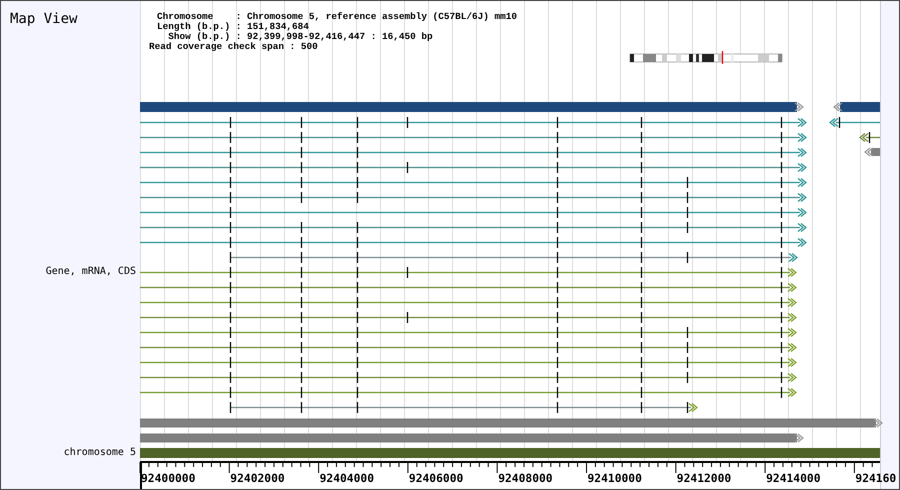  What do you see at coordinates (615, 478) in the screenshot?
I see `axis-label: 92410000` at bounding box center [615, 478].